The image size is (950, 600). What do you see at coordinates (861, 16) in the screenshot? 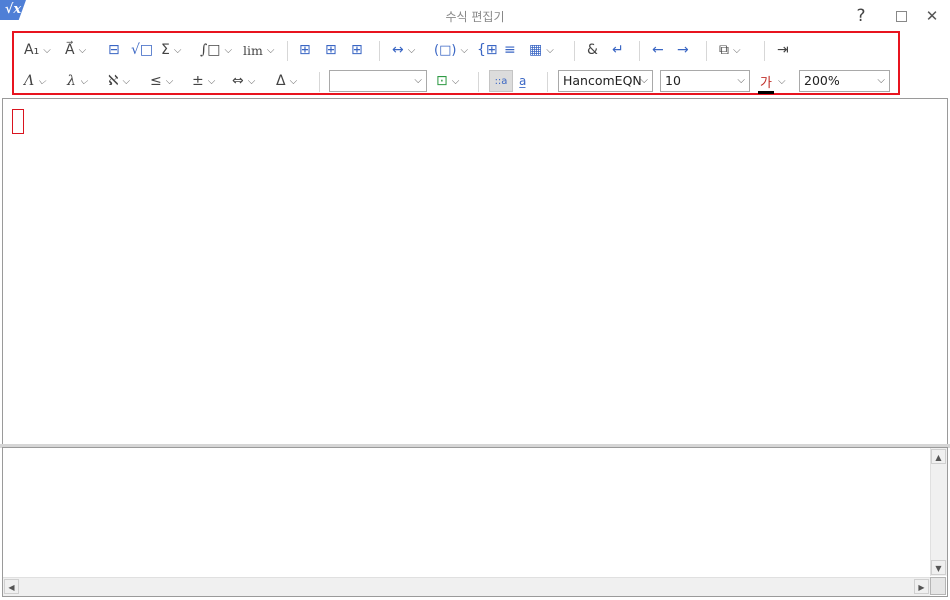
I see `help-button: ?` at bounding box center [861, 16].